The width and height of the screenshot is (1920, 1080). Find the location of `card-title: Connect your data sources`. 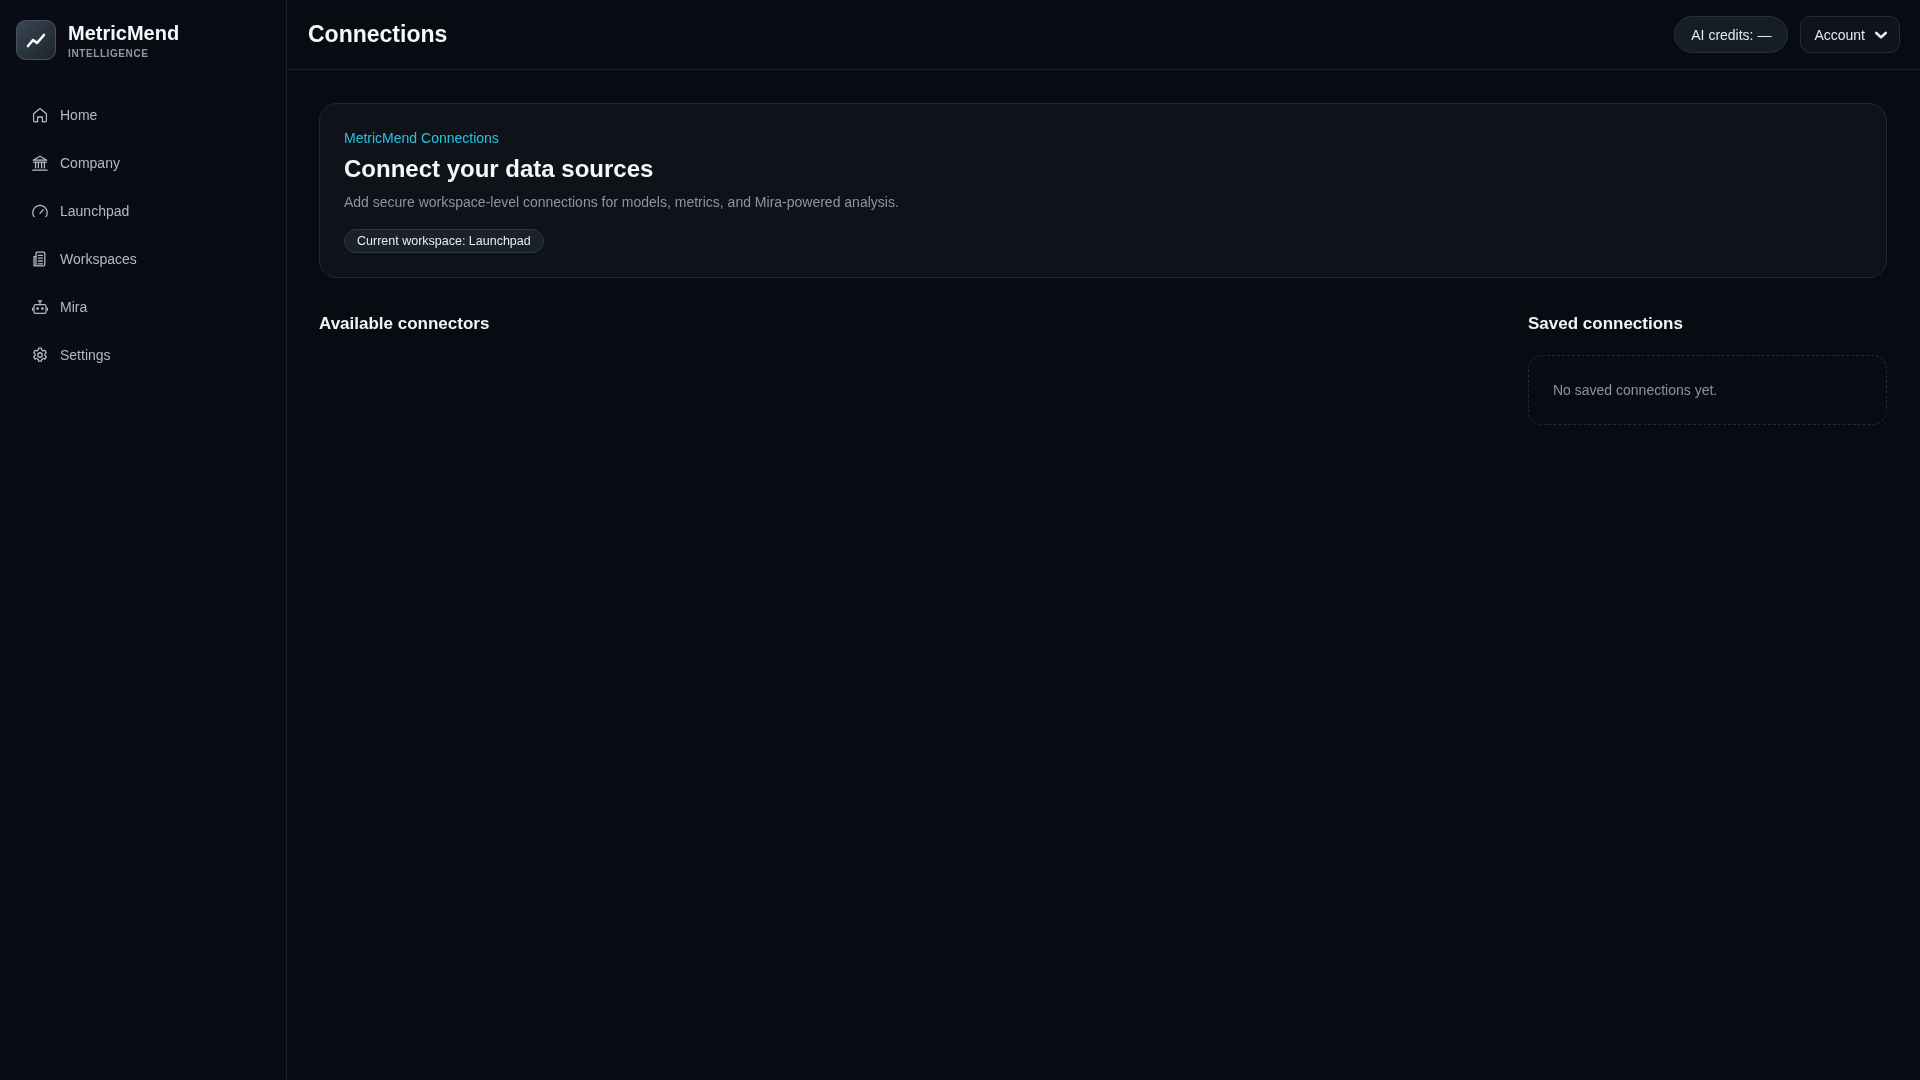

card-title: Connect your data sources is located at coordinates (499, 169).